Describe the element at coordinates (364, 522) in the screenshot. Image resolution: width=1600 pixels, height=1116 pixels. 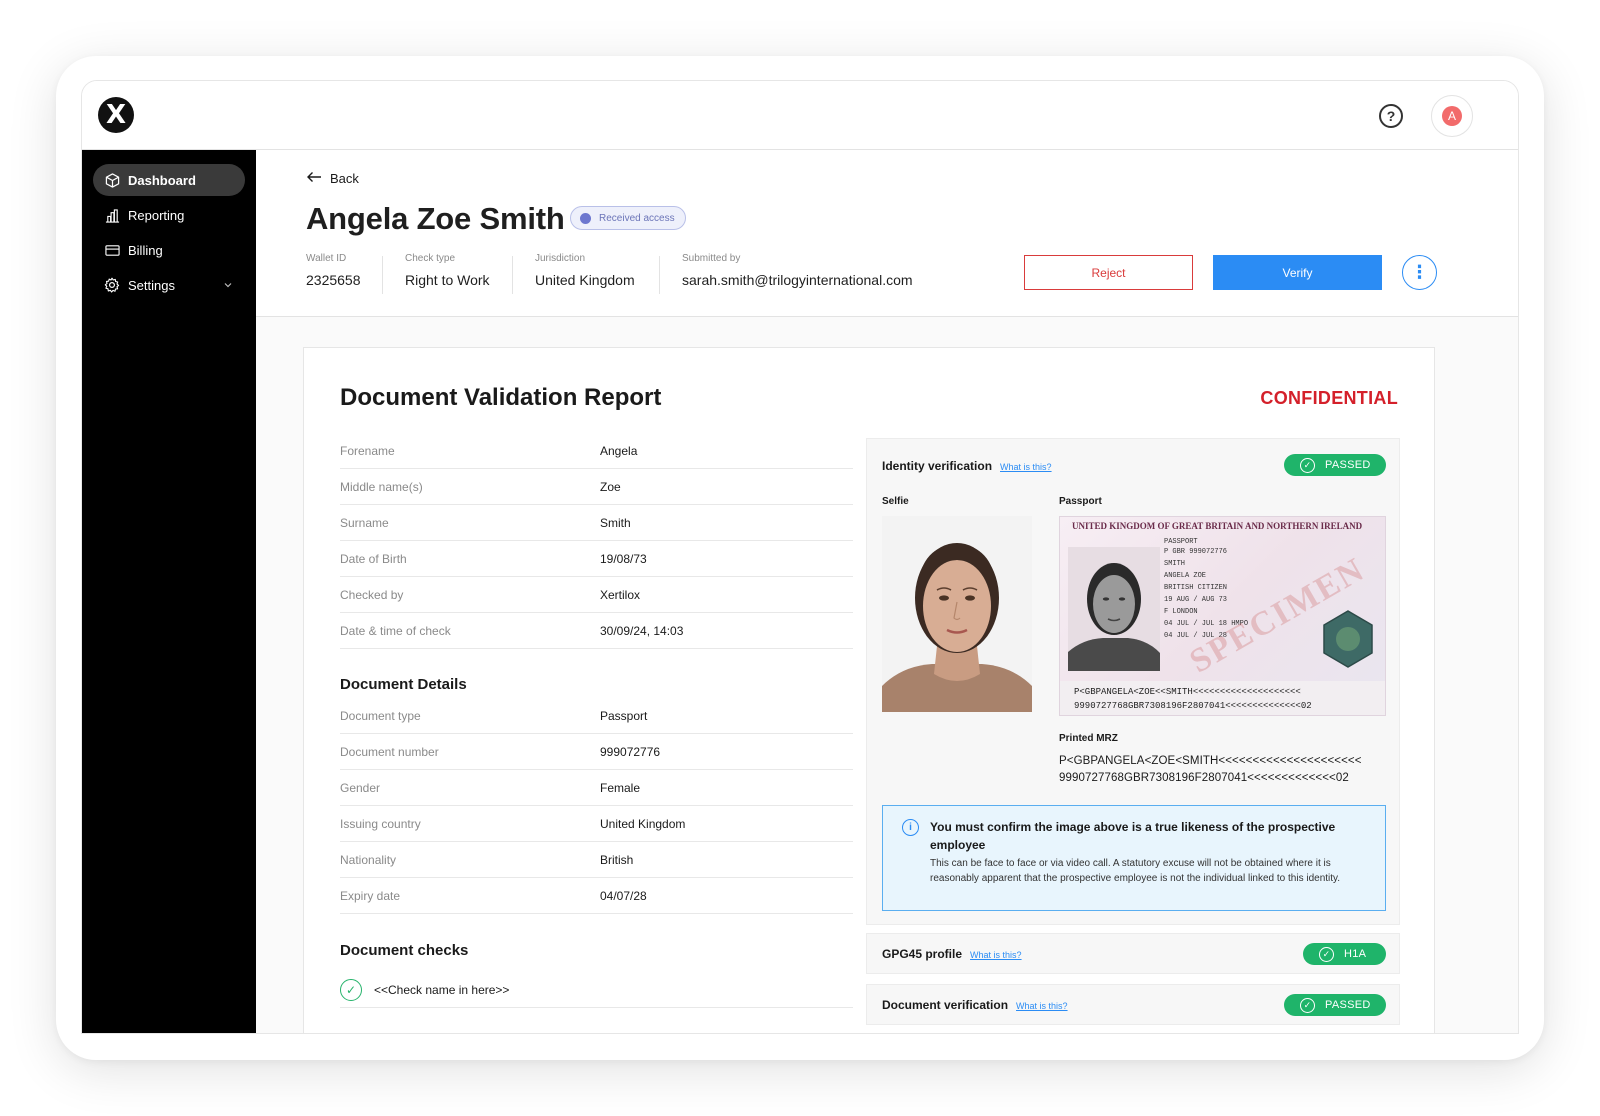
I see `row-key: Surname` at that location.